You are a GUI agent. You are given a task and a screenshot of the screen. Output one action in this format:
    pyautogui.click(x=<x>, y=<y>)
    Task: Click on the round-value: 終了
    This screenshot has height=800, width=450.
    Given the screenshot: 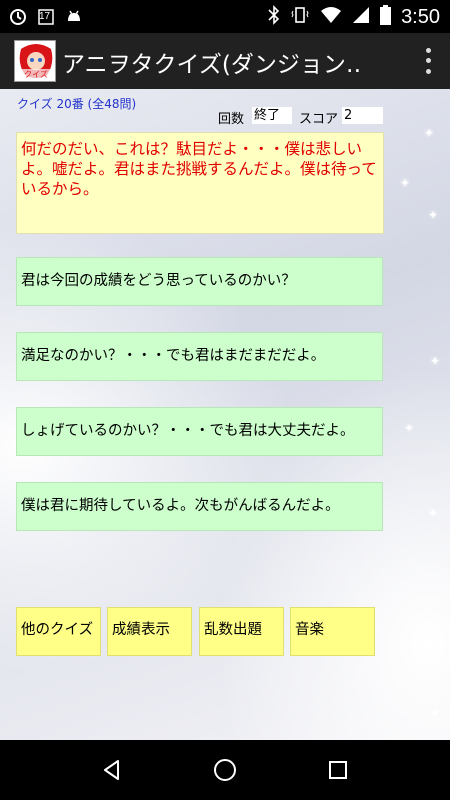 What is the action you would take?
    pyautogui.click(x=272, y=115)
    